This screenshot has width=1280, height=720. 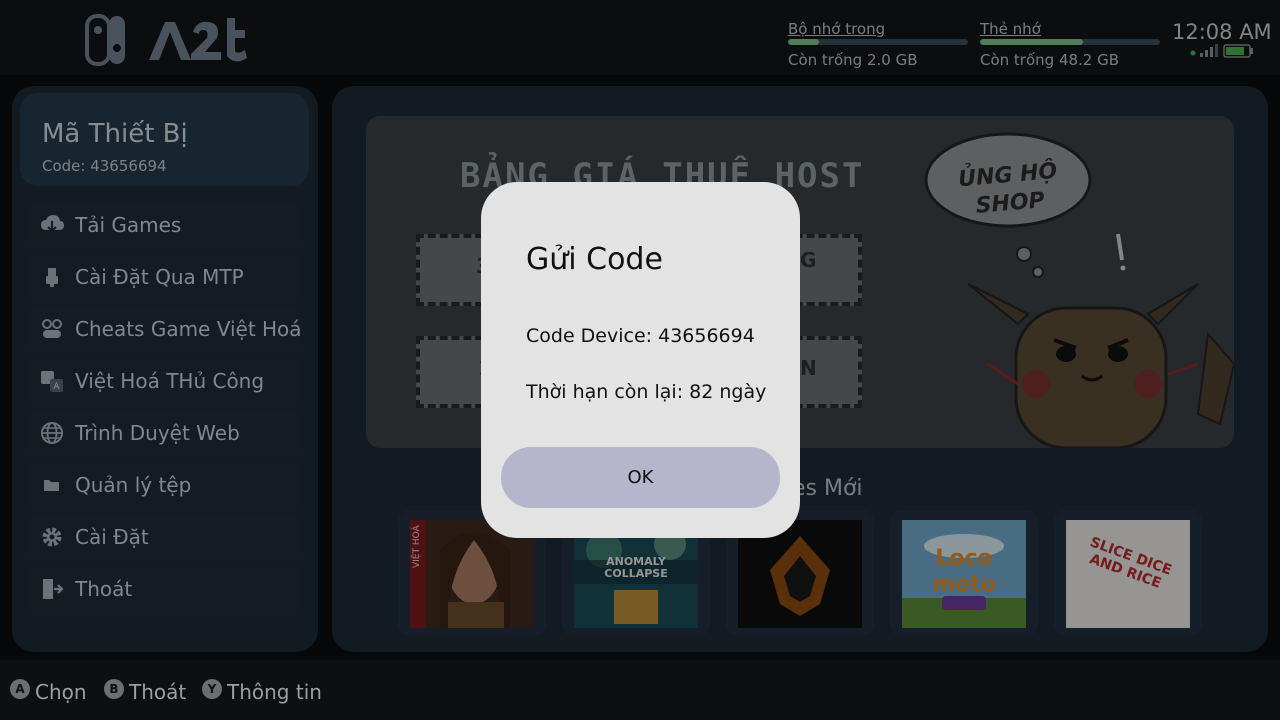 What do you see at coordinates (61, 692) in the screenshot?
I see `hint-label: Chọn` at bounding box center [61, 692].